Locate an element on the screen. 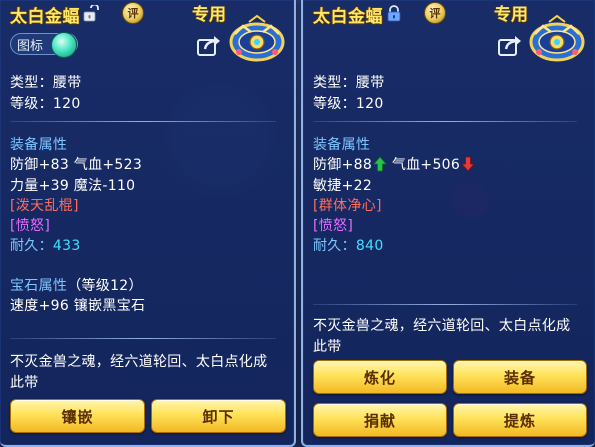 The image size is (595, 447). durability-value: 433 is located at coordinates (66, 246).